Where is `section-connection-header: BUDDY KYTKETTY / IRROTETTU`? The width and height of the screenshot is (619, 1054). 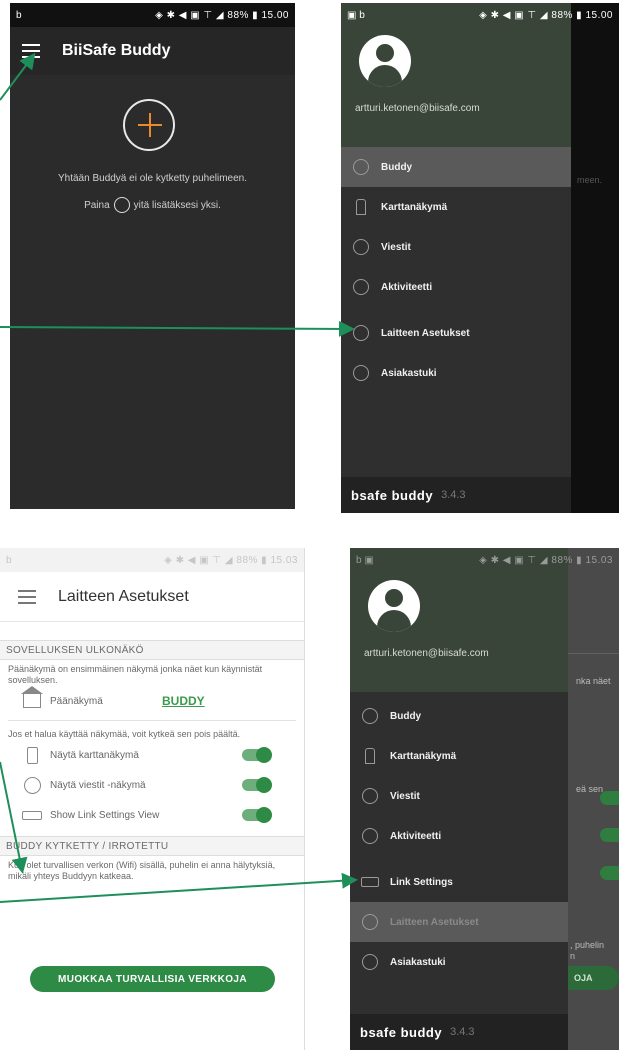
section-connection-header: BUDDY KYTKETTY / IRROTETTU is located at coordinates (152, 846).